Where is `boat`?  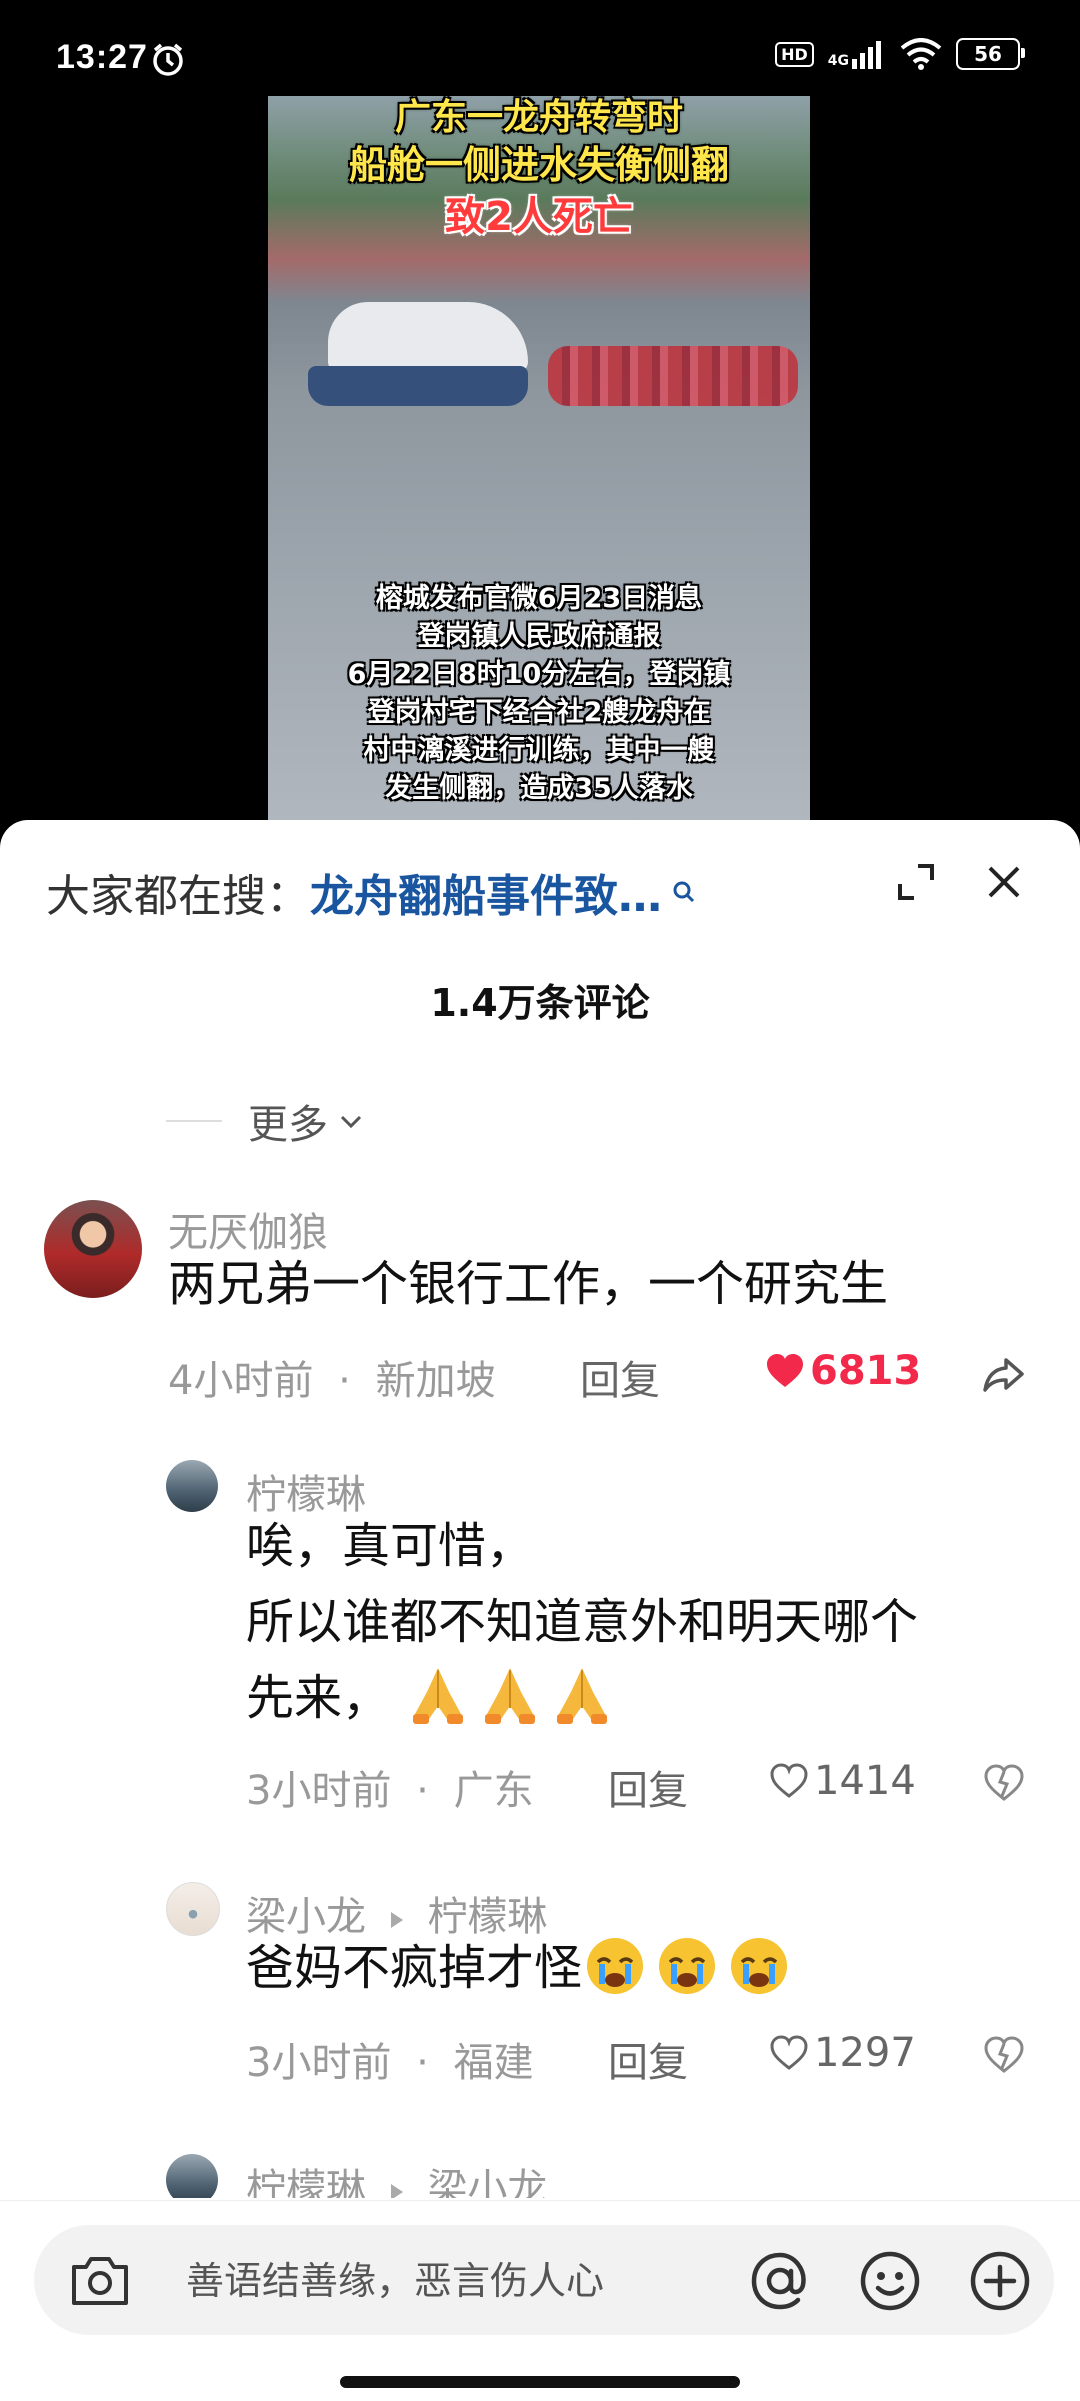
boat is located at coordinates (418, 386).